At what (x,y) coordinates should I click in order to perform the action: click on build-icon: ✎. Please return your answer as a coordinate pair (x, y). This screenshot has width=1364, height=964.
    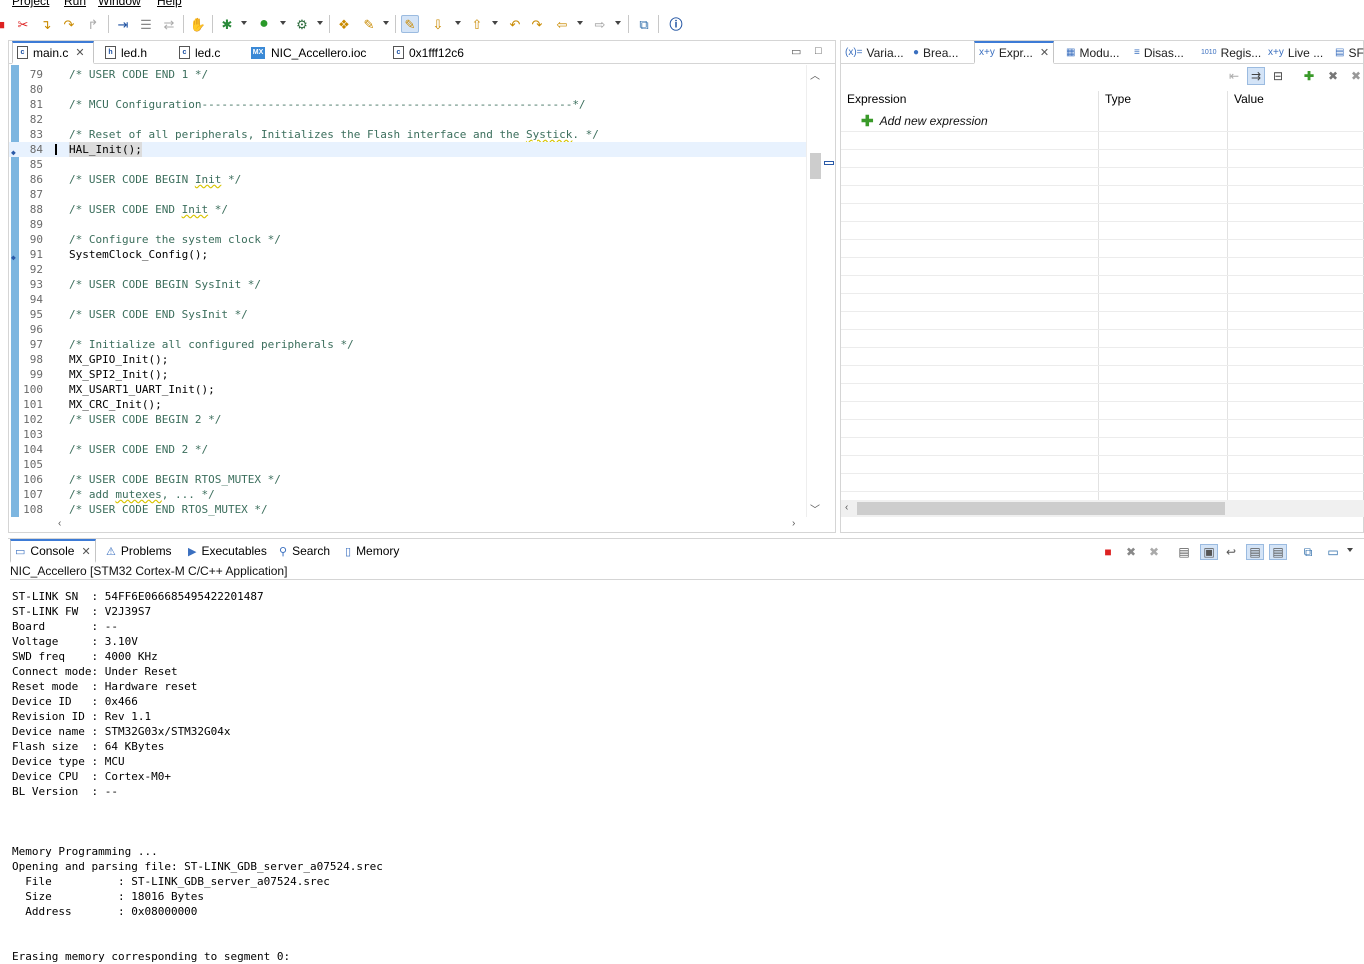
    Looking at the image, I should click on (369, 24).